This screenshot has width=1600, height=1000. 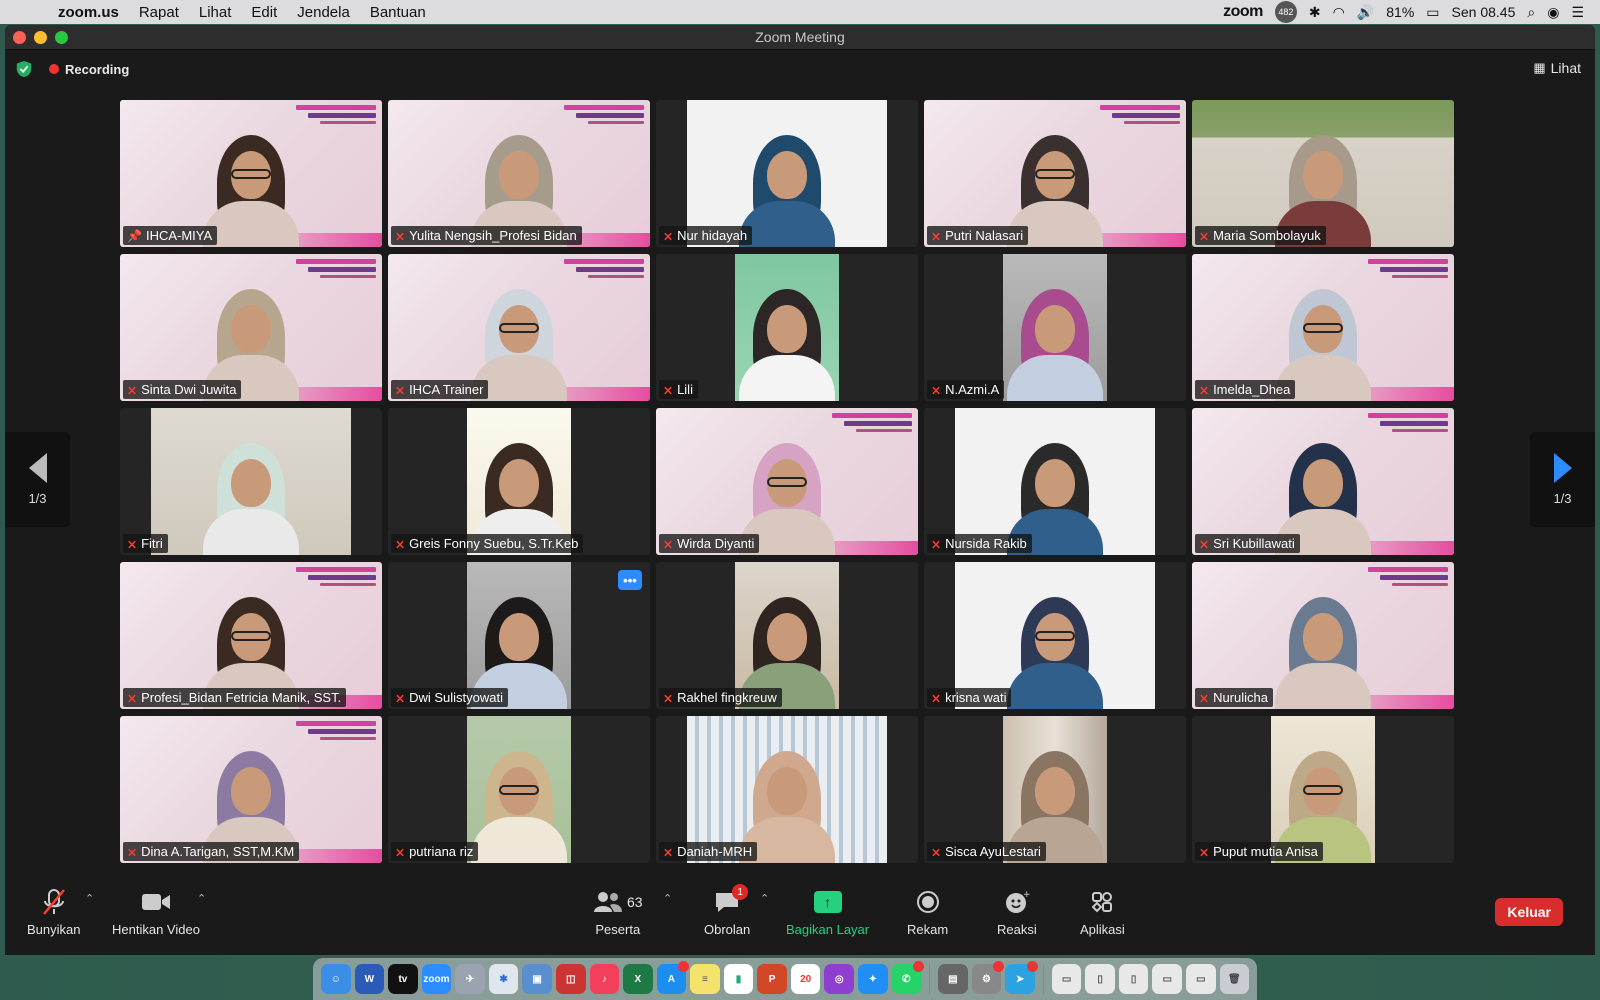 I want to click on participant-name: Greis Fonny Suebu, S.Tr.Keb, so click(x=494, y=543).